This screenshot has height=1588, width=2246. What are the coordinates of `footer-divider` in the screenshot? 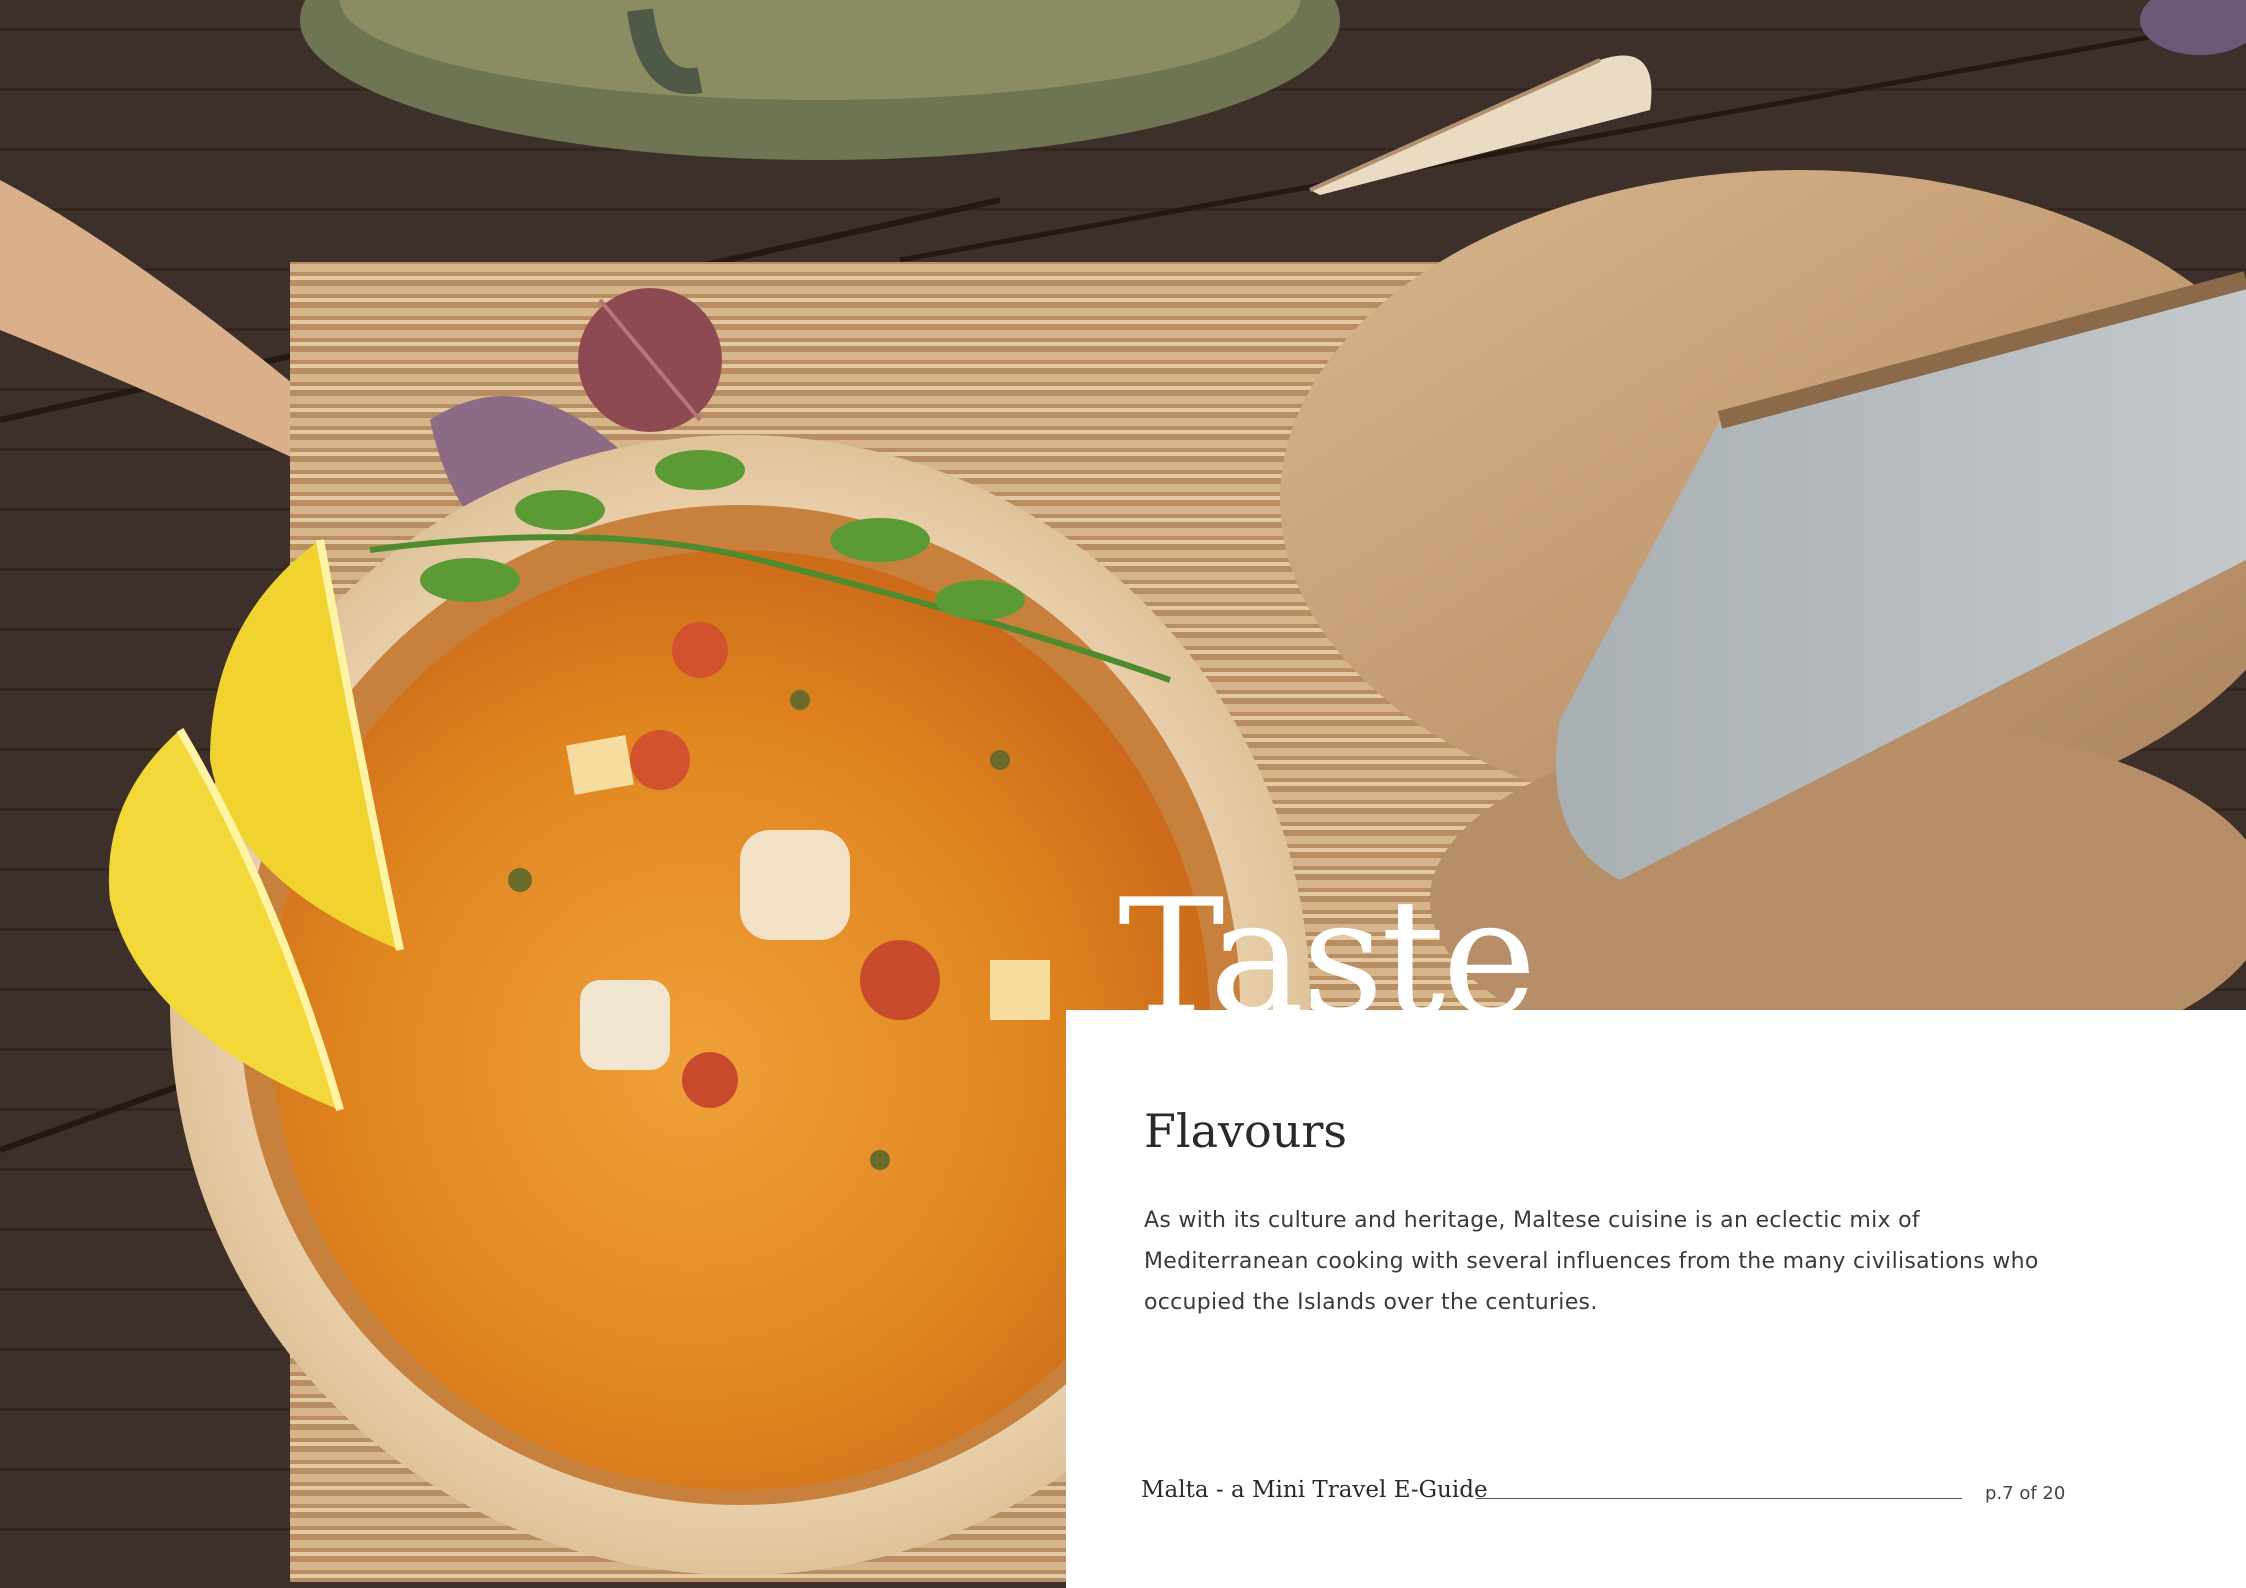 It's located at (1719, 1498).